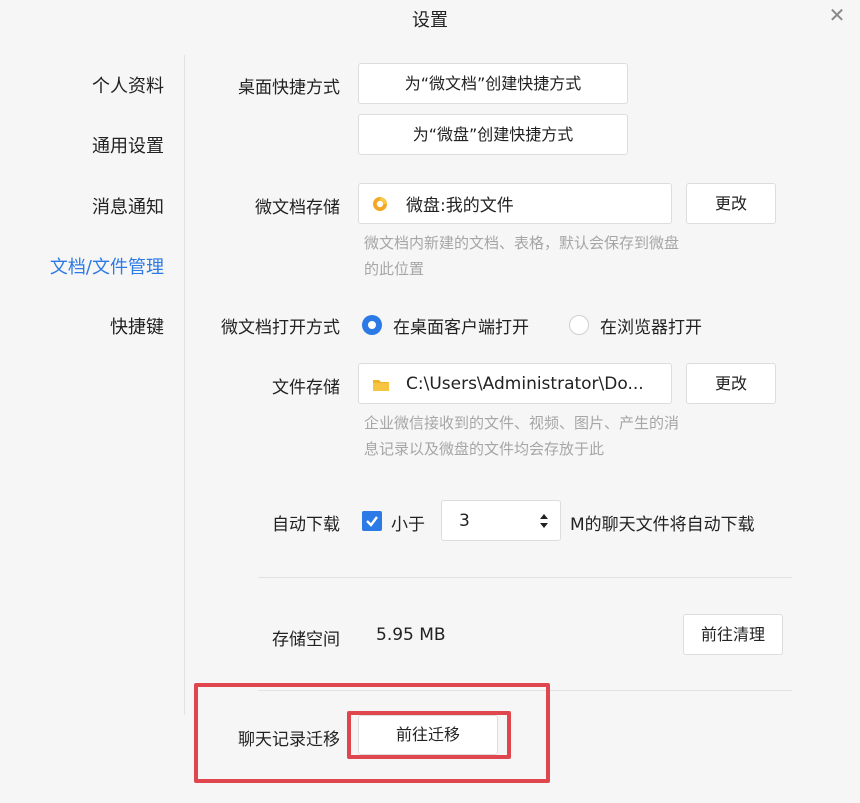 The image size is (860, 803). Describe the element at coordinates (522, 423) in the screenshot. I see `file-storage-hint-1: 企业微信接收到的文件、视频、图片、产生的消` at that location.